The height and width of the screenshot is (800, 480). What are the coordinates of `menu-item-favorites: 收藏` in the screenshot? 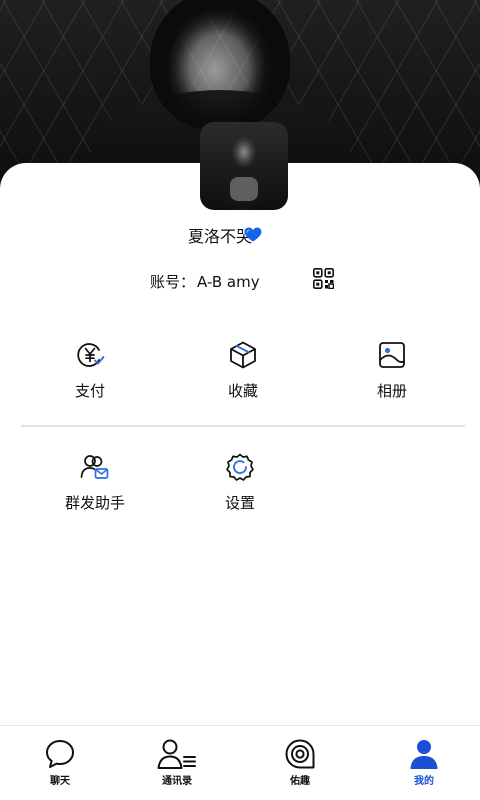 It's located at (243, 370).